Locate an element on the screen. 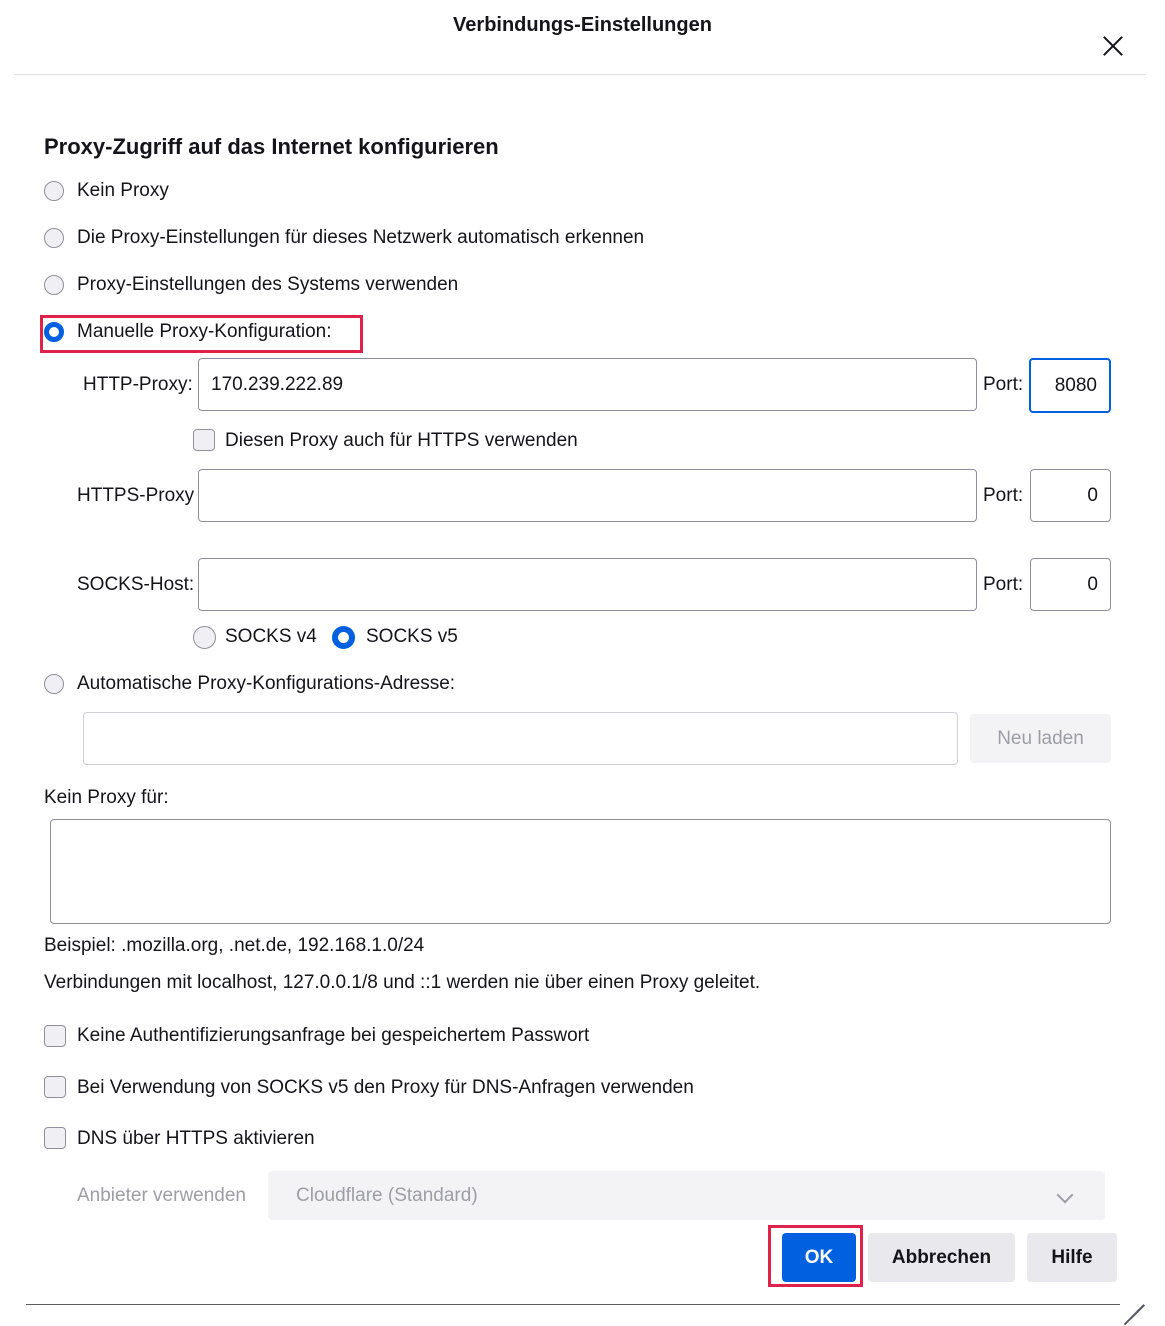  radio-manual-proxy is located at coordinates (54, 332).